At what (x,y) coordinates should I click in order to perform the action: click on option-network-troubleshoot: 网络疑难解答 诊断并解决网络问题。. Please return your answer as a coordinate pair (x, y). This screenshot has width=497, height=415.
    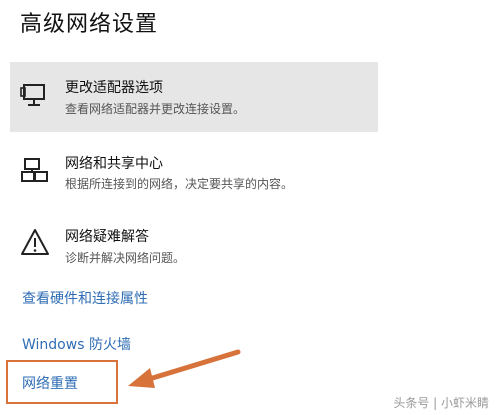
    Looking at the image, I should click on (194, 250).